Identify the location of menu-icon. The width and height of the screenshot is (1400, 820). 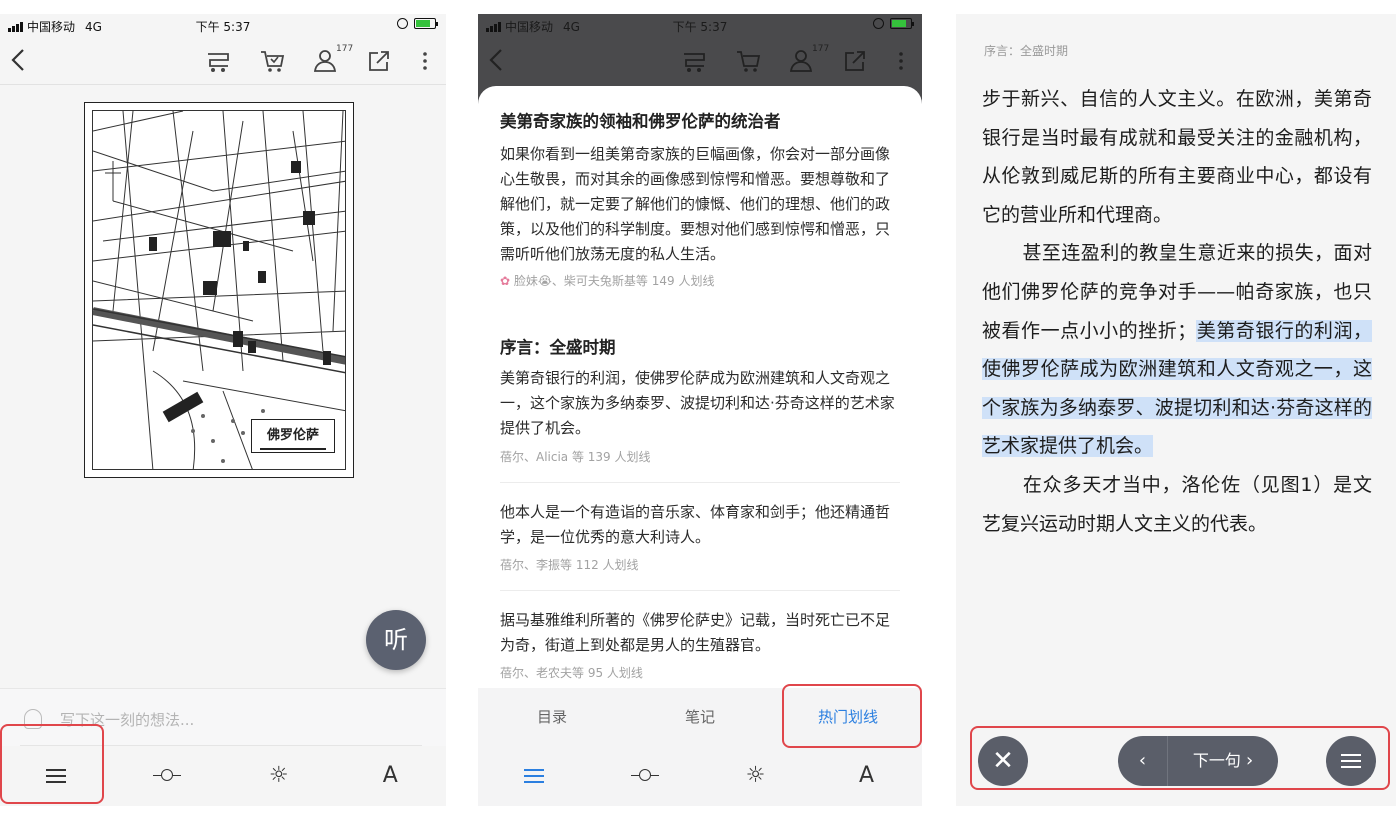
(533, 776).